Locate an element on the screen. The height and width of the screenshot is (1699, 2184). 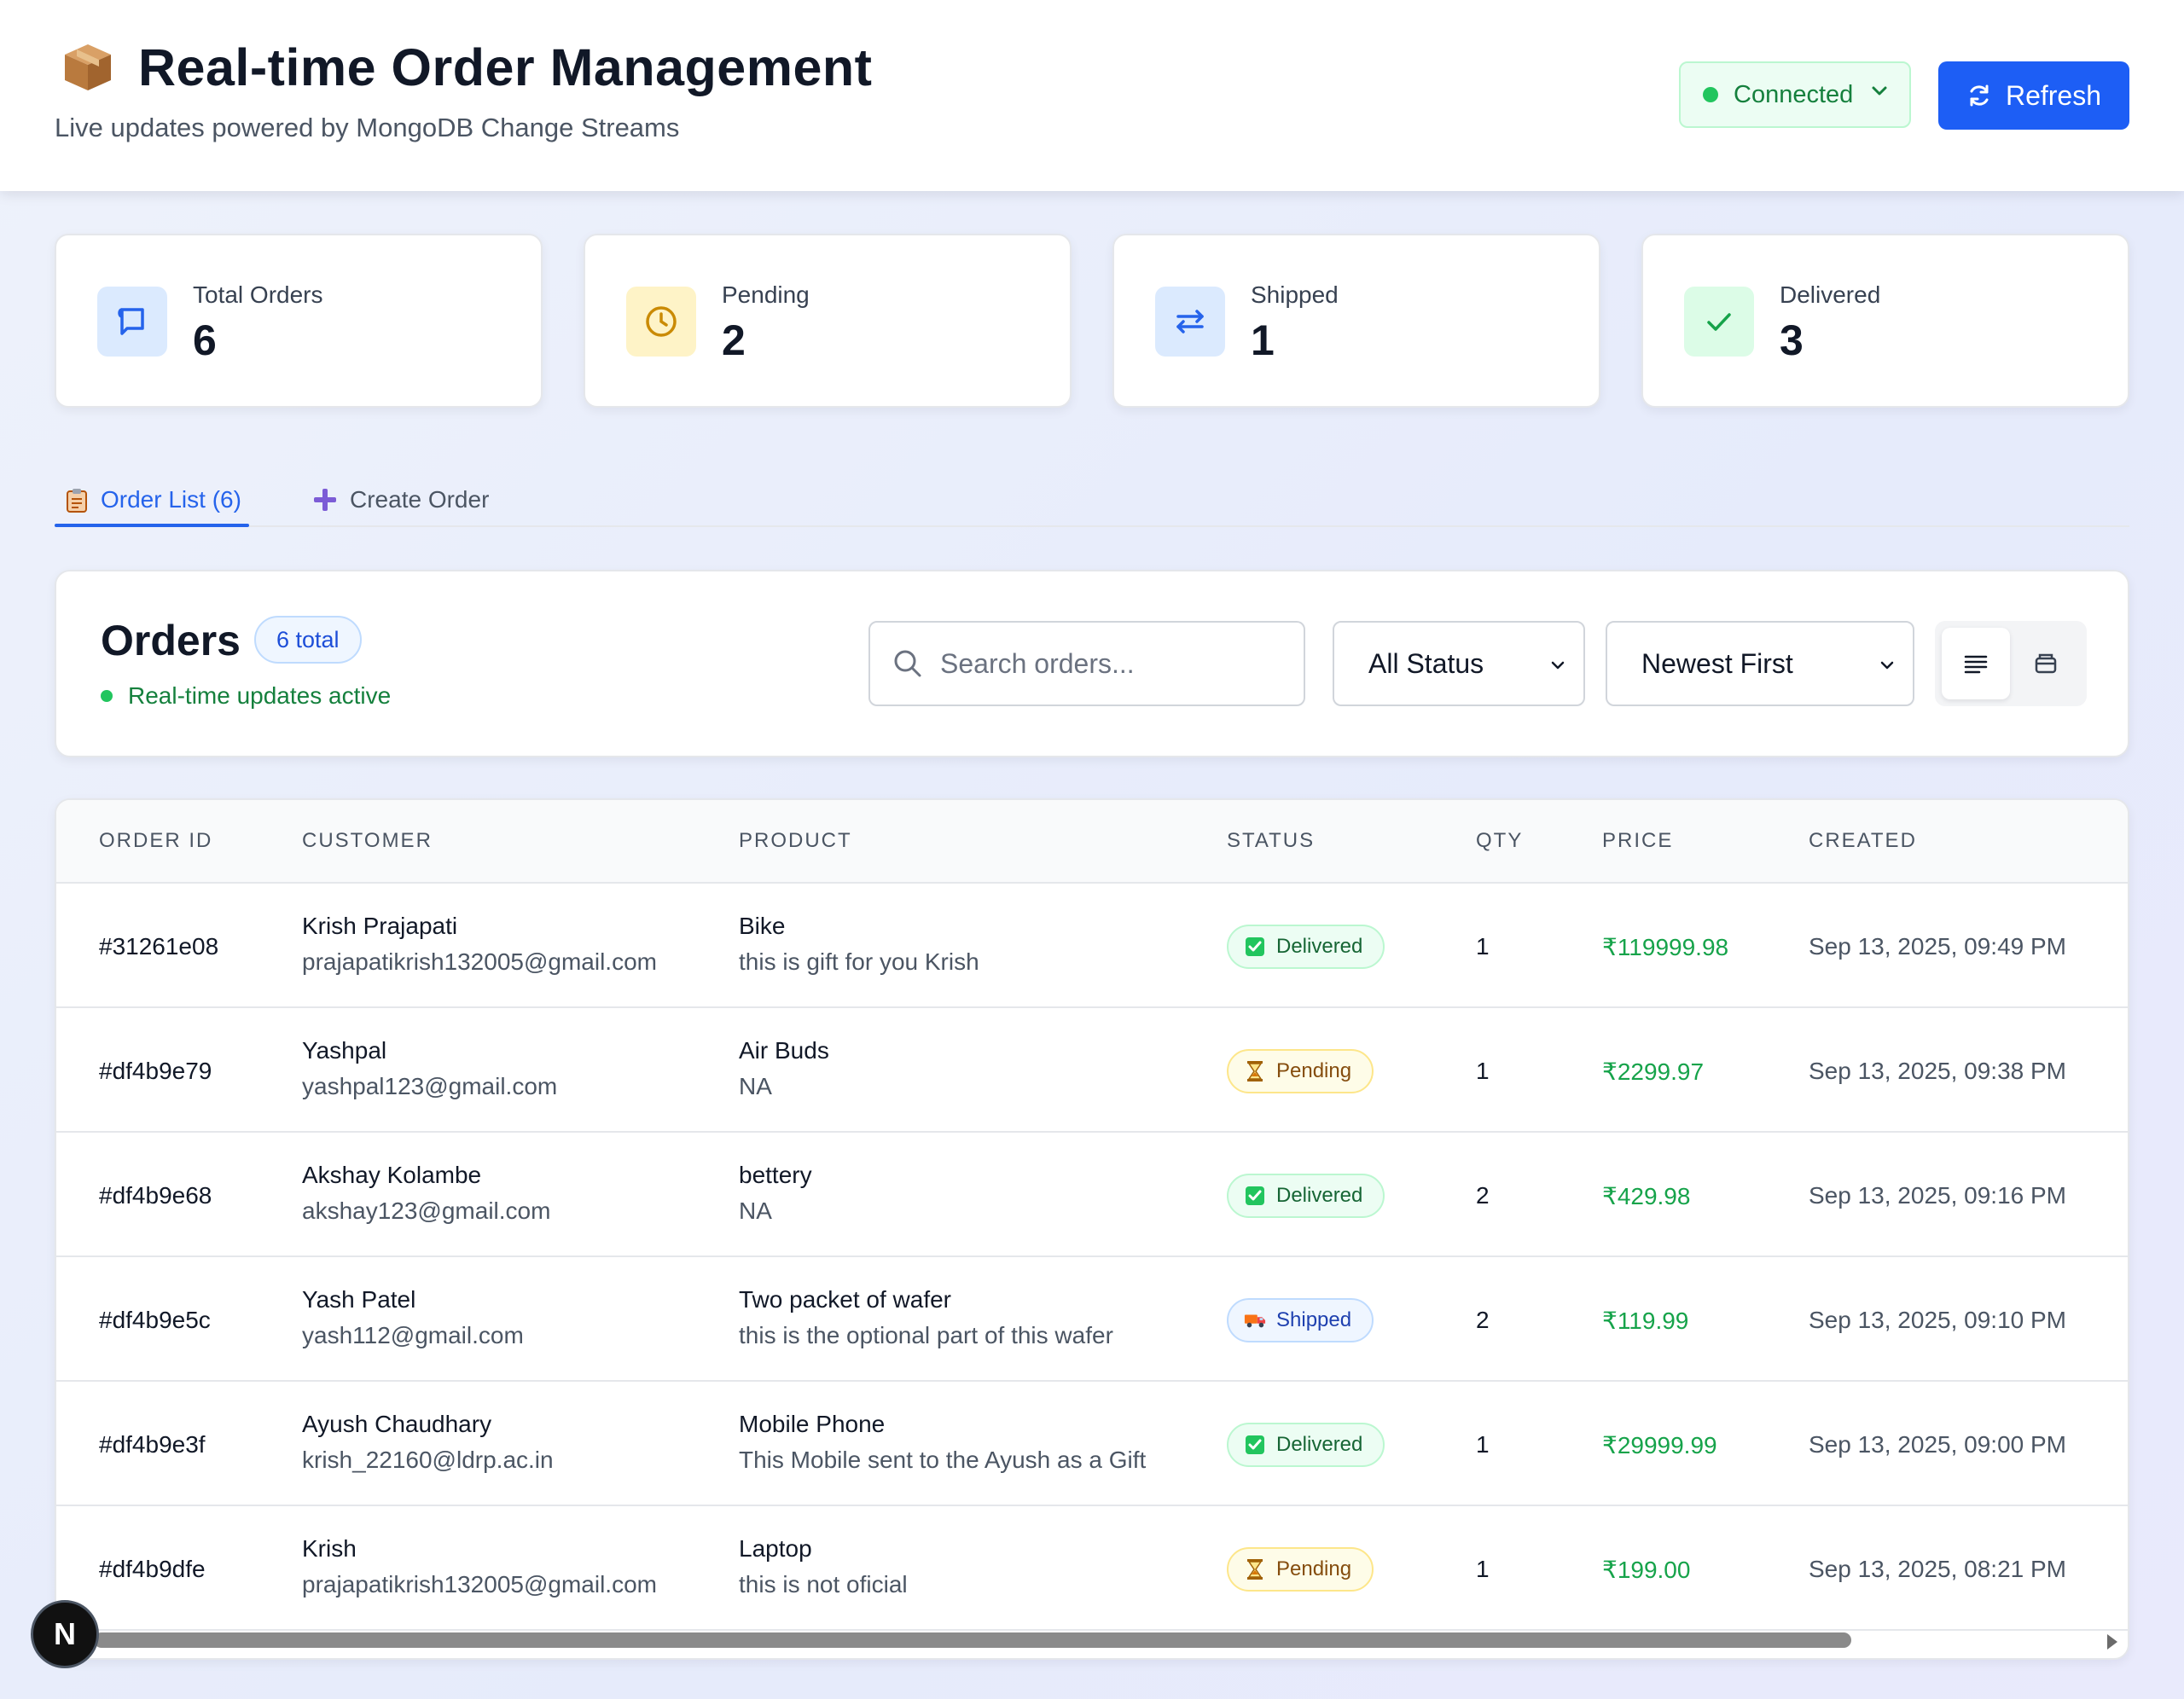
status-label: Pending is located at coordinates (1314, 1070).